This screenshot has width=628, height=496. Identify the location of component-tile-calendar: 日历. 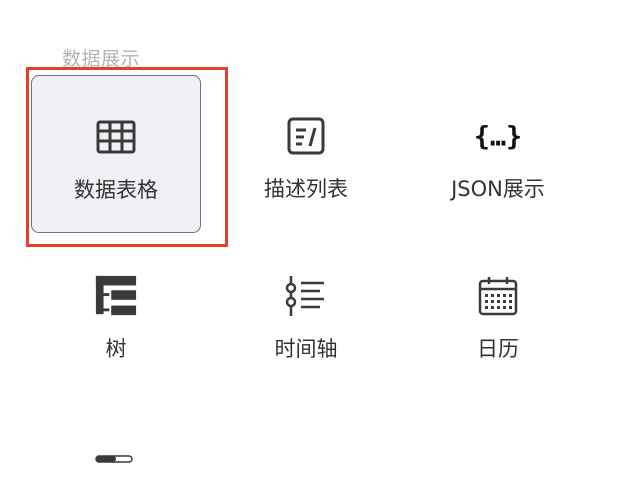
(498, 314).